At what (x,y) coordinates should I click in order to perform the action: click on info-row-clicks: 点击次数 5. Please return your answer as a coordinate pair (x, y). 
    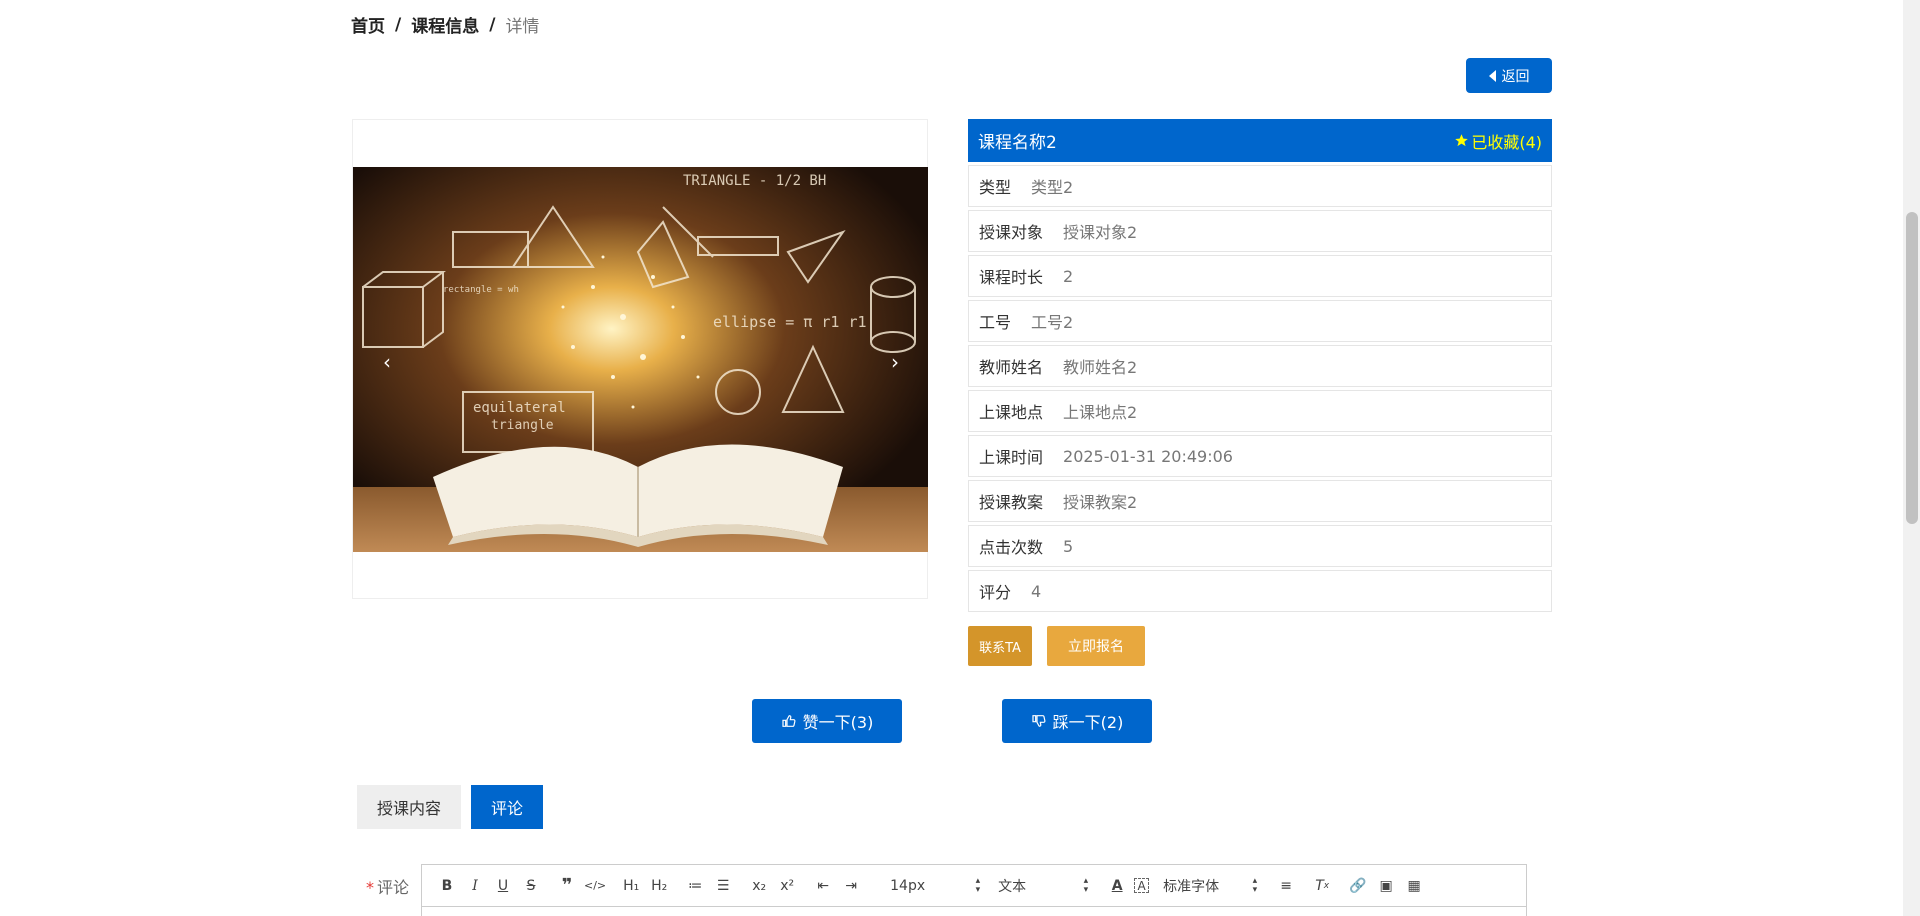
    Looking at the image, I should click on (1260, 546).